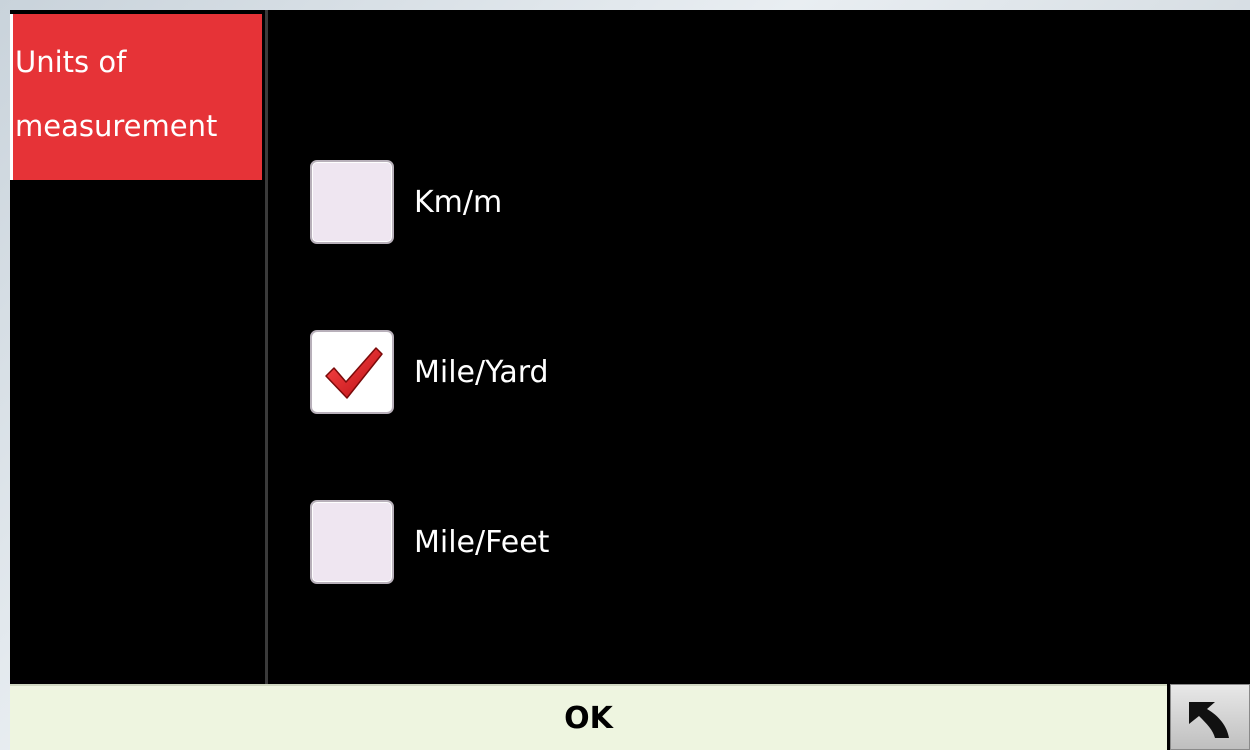 The width and height of the screenshot is (1250, 750). I want to click on checkmark-icon, so click(354, 373).